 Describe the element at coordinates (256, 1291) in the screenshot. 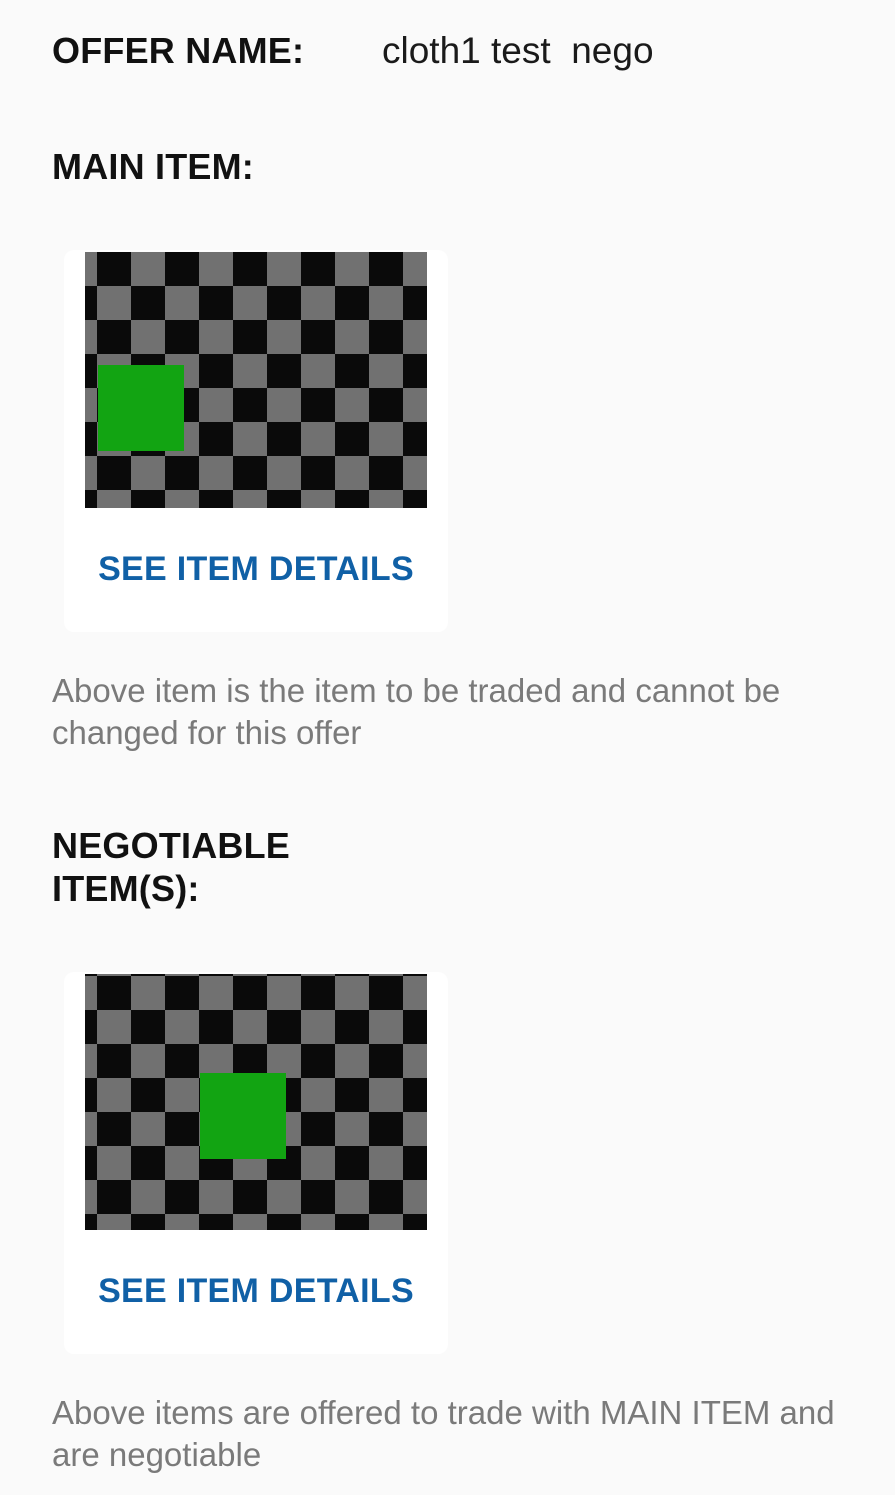

I see `negotiable-item-see-details-button: SEE ITEM DETAILS` at that location.